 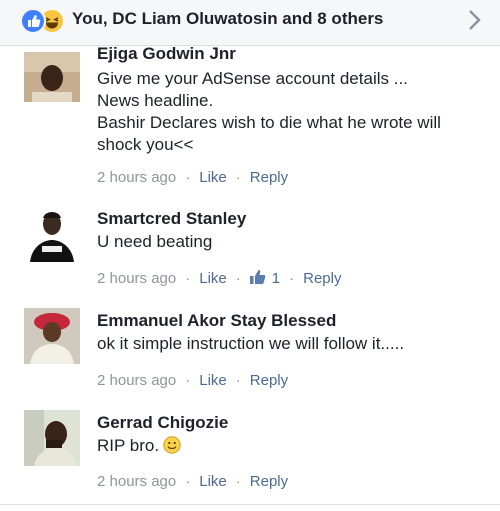 I want to click on comment-meta: 2 hours ago · Like · 1 · Reply, so click(x=219, y=279).